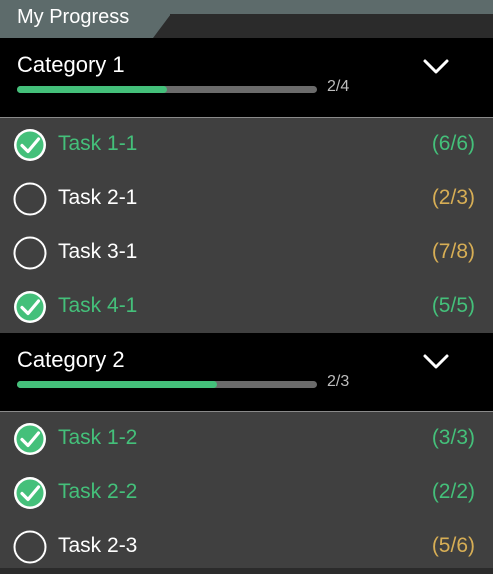 The height and width of the screenshot is (574, 493). What do you see at coordinates (98, 197) in the screenshot?
I see `task-label: Task 2-1` at bounding box center [98, 197].